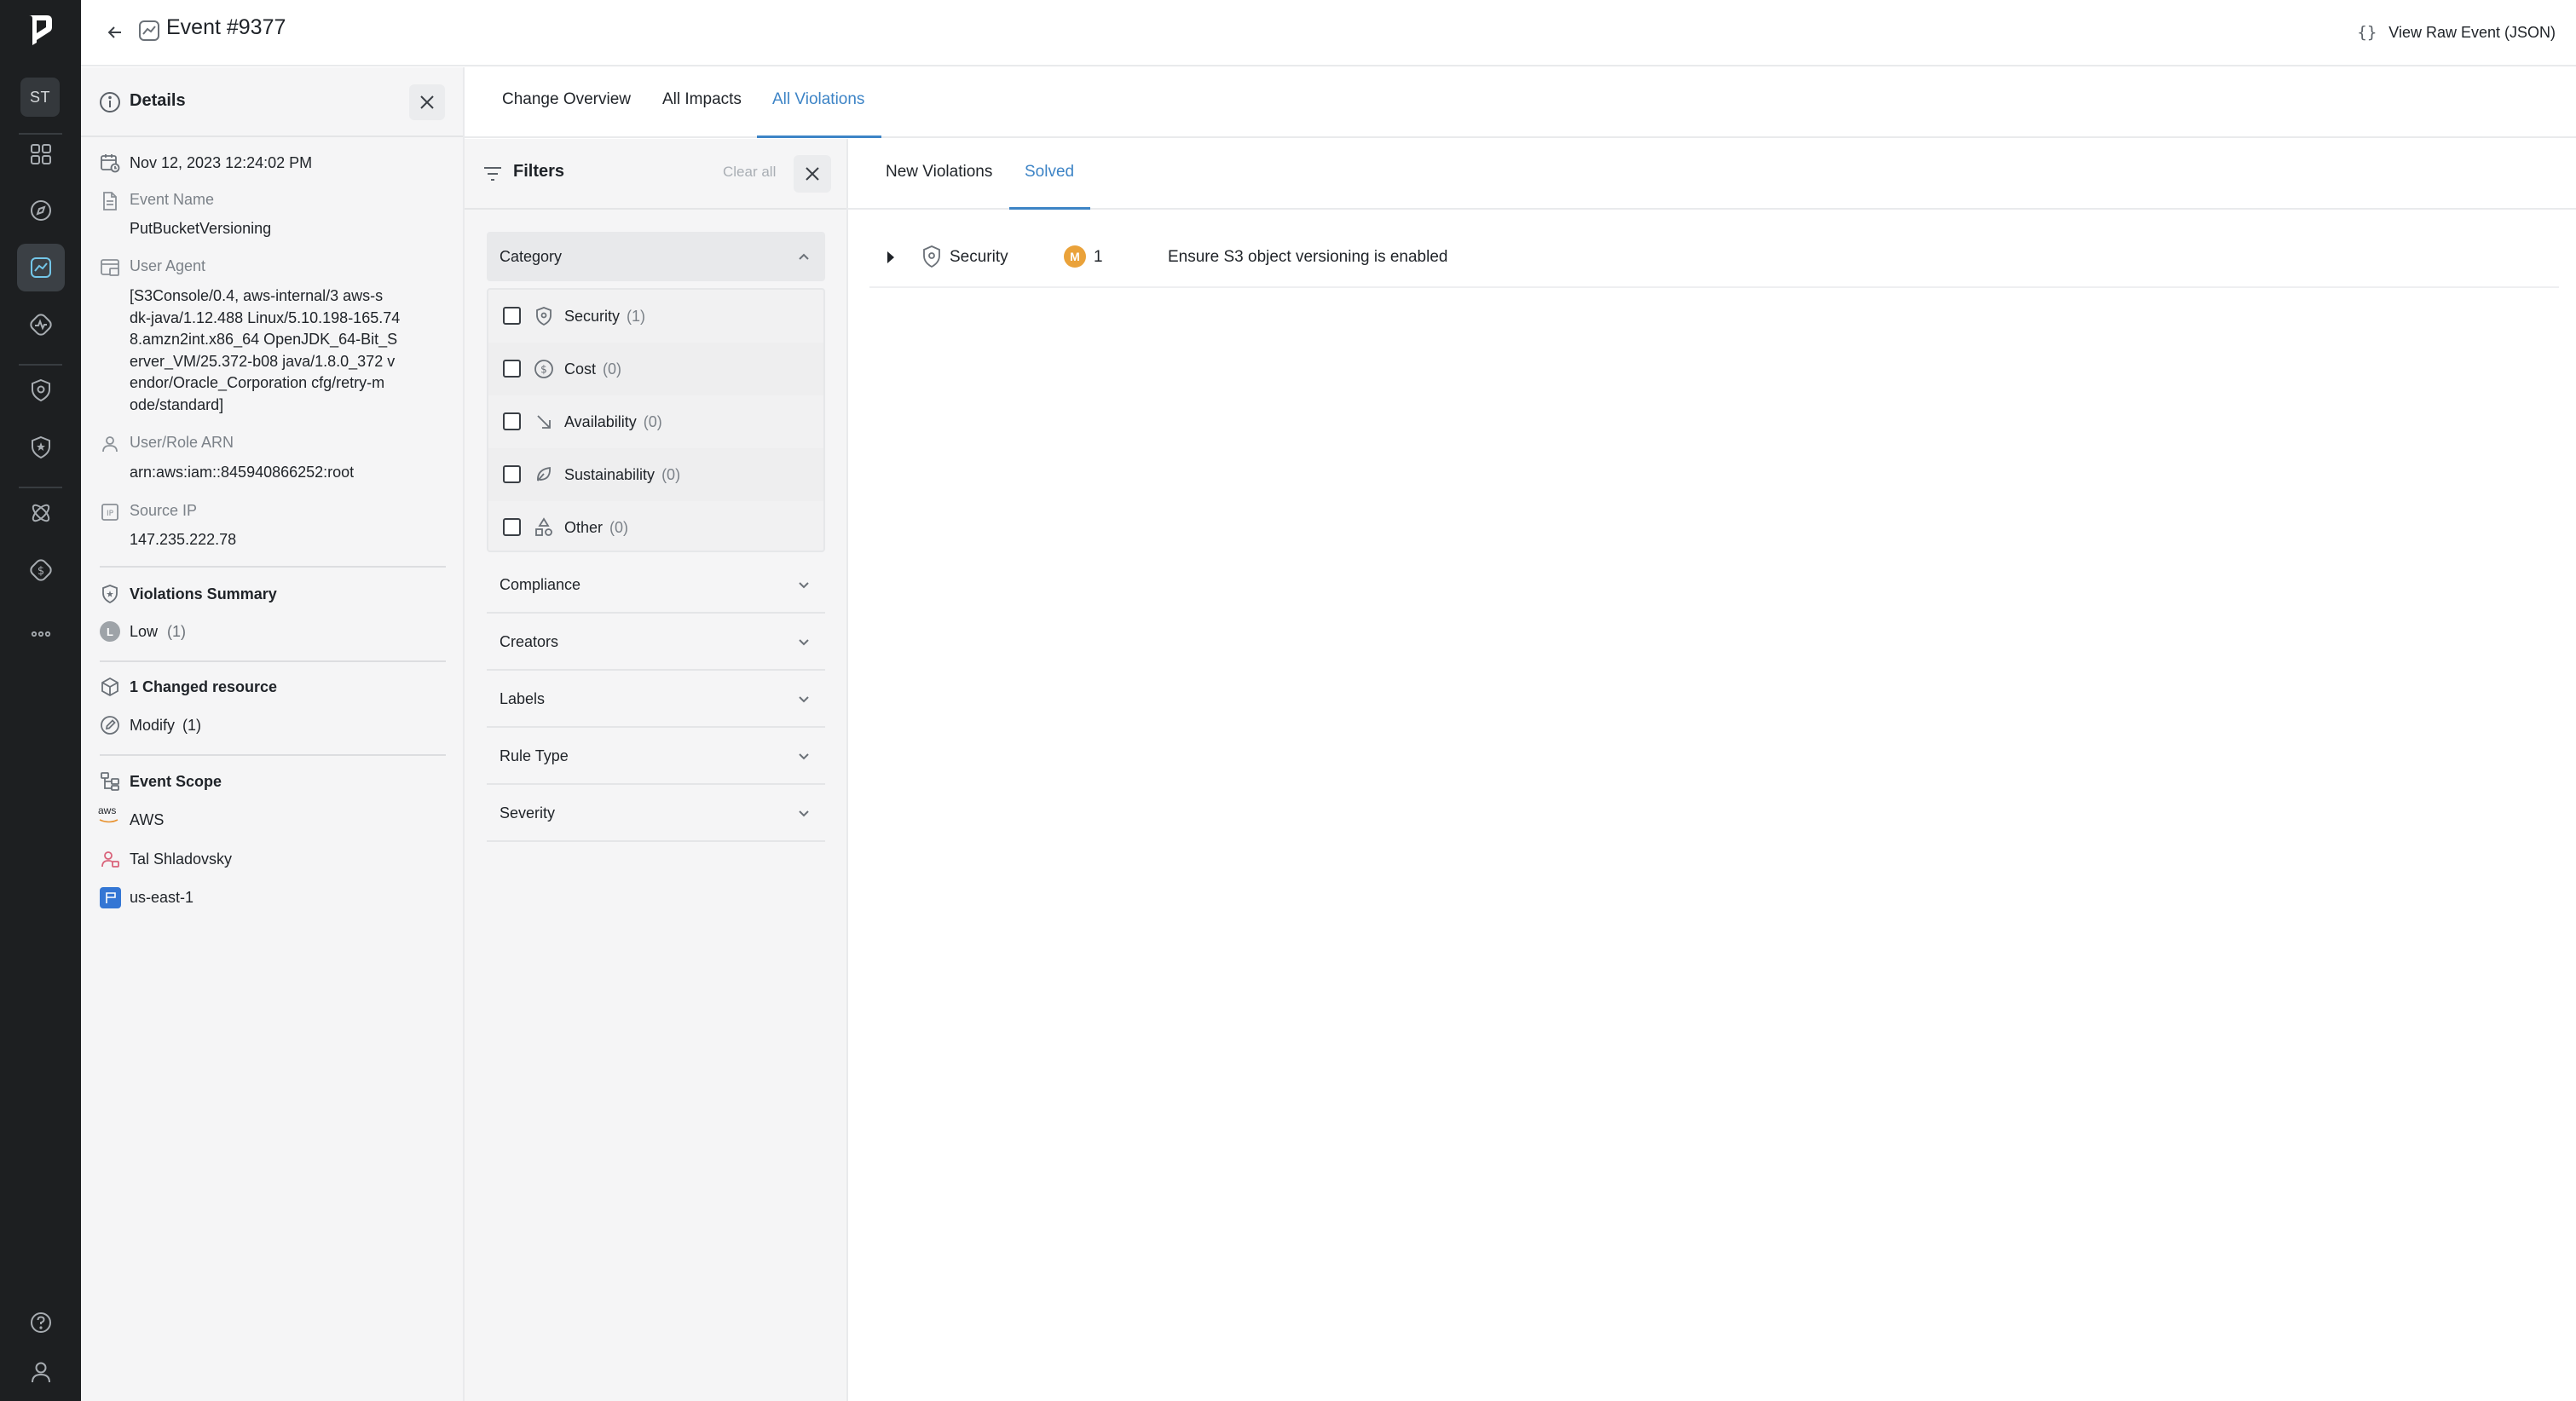 The width and height of the screenshot is (2576, 1401). What do you see at coordinates (655, 474) in the screenshot?
I see `category-option-sustainability: Sustainability (0)` at bounding box center [655, 474].